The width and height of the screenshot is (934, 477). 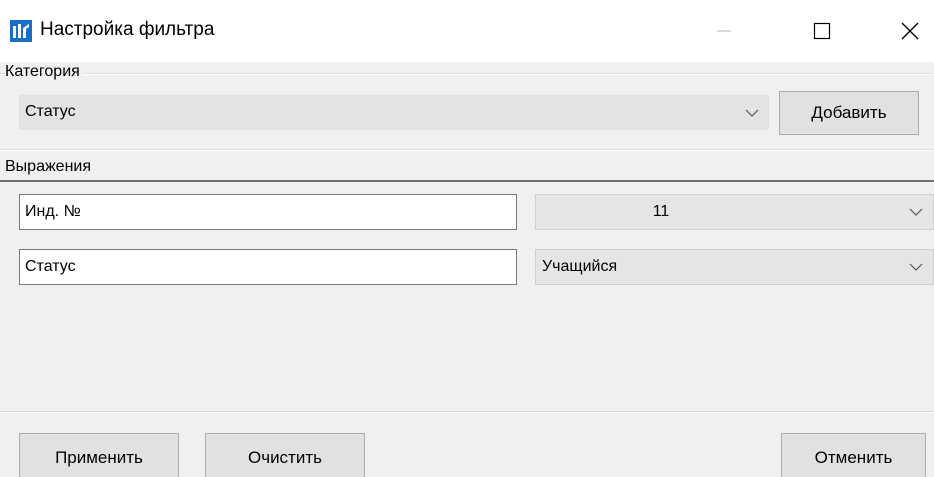 What do you see at coordinates (734, 212) in the screenshot?
I see `expression-value-select: 11` at bounding box center [734, 212].